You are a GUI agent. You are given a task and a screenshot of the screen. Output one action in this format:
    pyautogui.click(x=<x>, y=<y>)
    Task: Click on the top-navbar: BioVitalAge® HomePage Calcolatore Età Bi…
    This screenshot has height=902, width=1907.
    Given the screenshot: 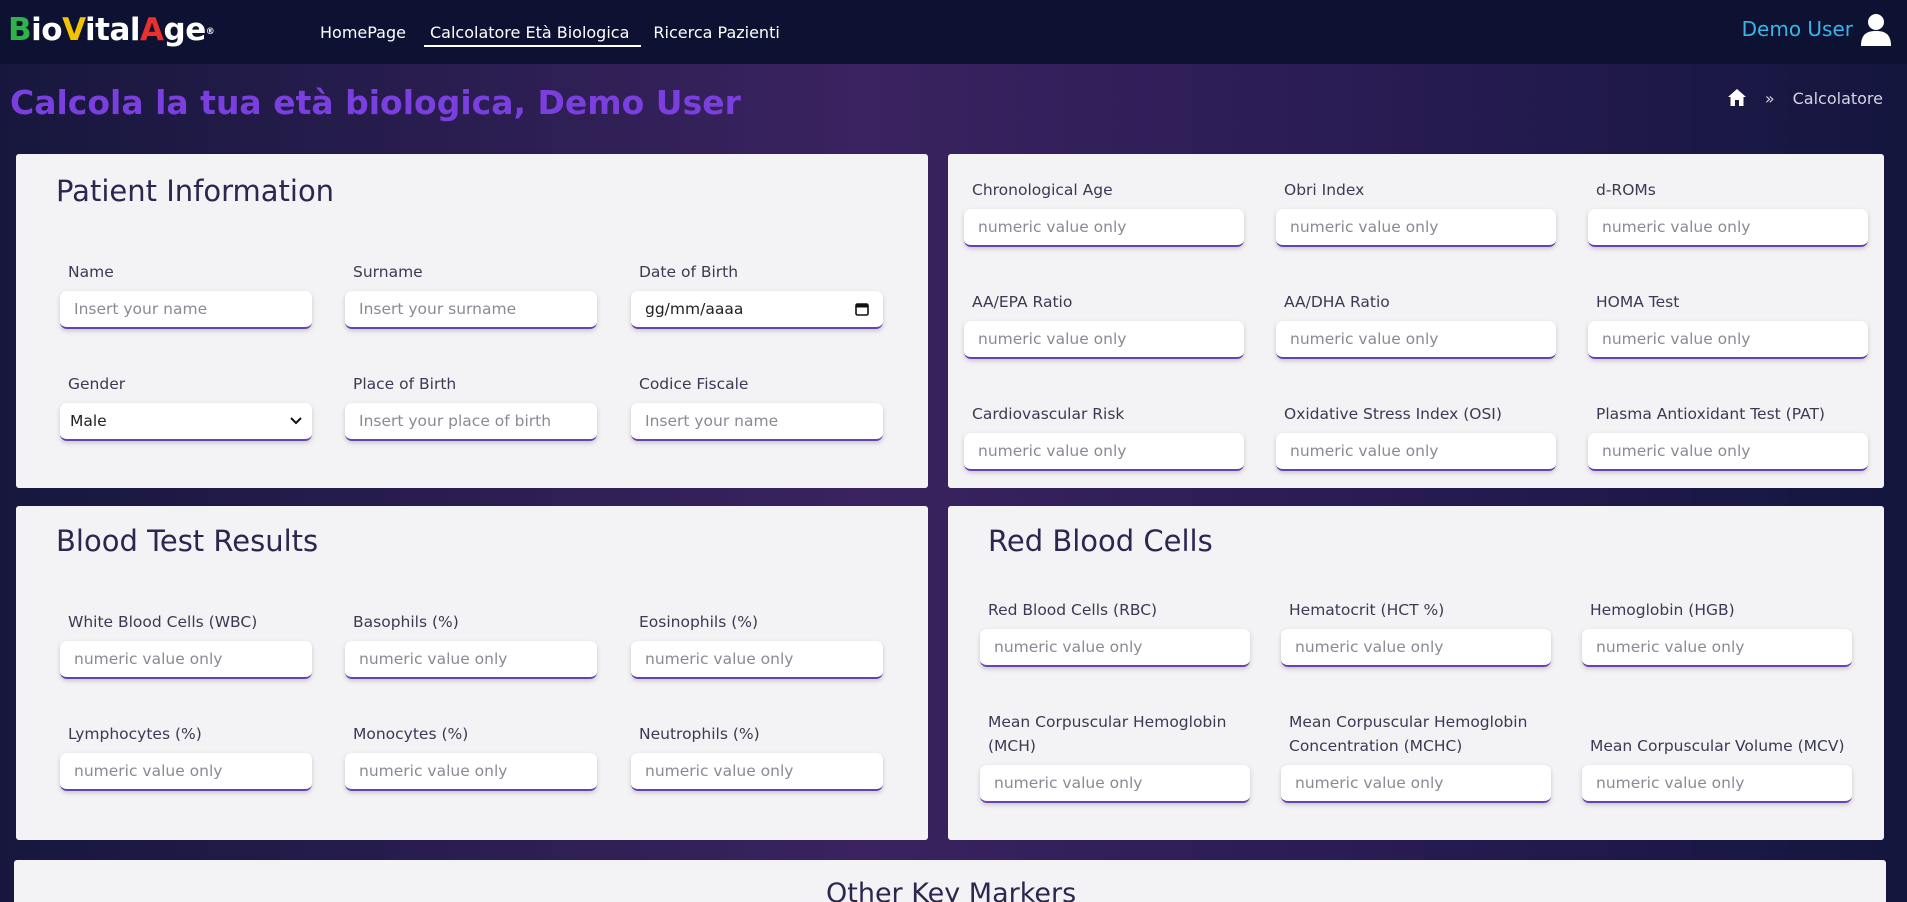 What is the action you would take?
    pyautogui.click(x=953, y=32)
    